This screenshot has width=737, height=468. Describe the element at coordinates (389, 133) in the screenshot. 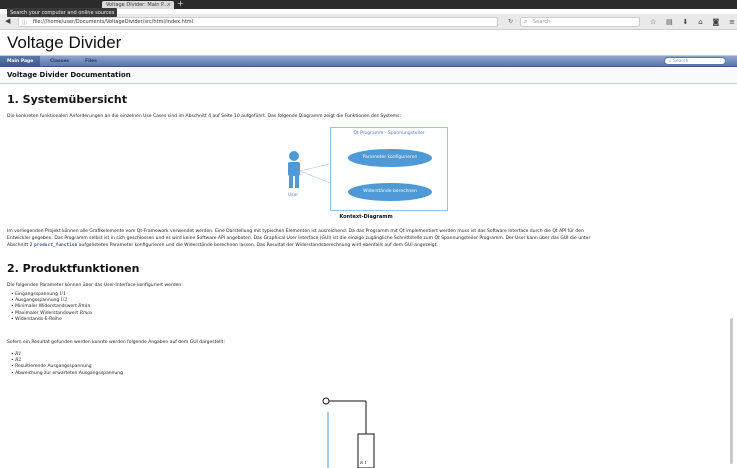

I see `system-title: Qt Programm - Spannungsteiler` at that location.